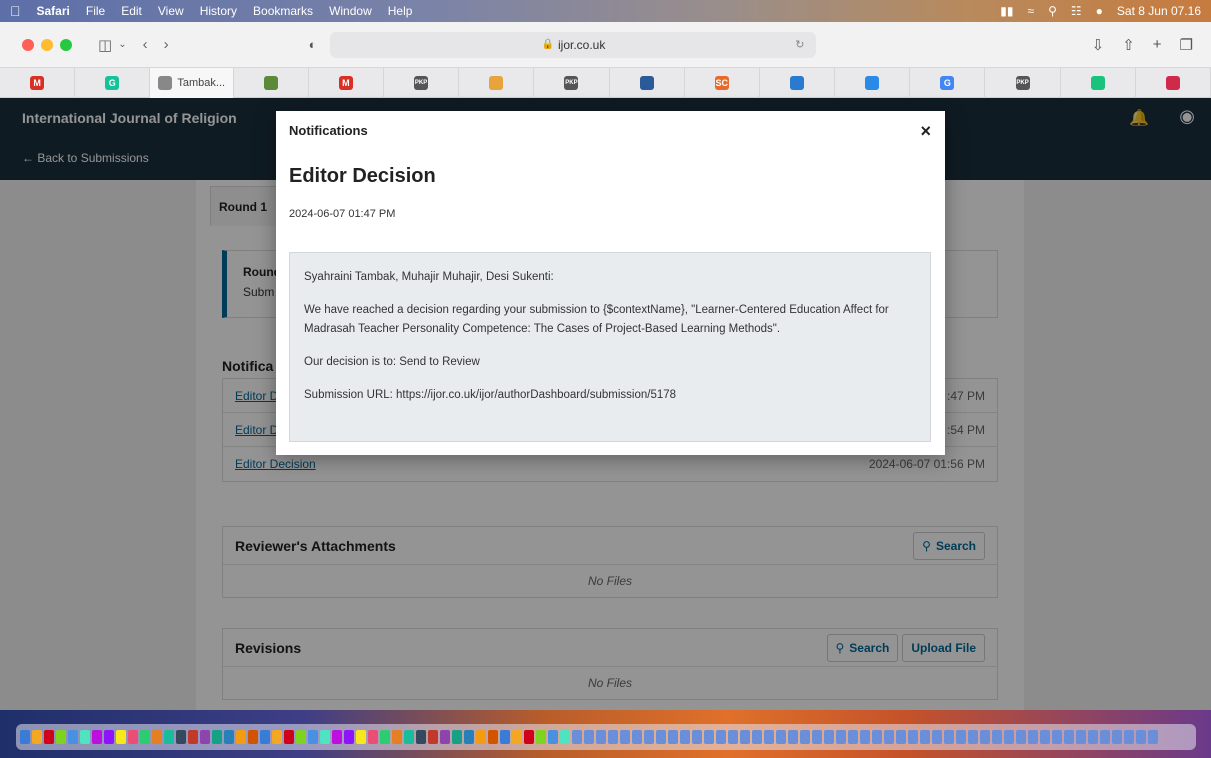  Describe the element at coordinates (1076, 11) in the screenshot. I see `control-center-icon: ☷` at that location.